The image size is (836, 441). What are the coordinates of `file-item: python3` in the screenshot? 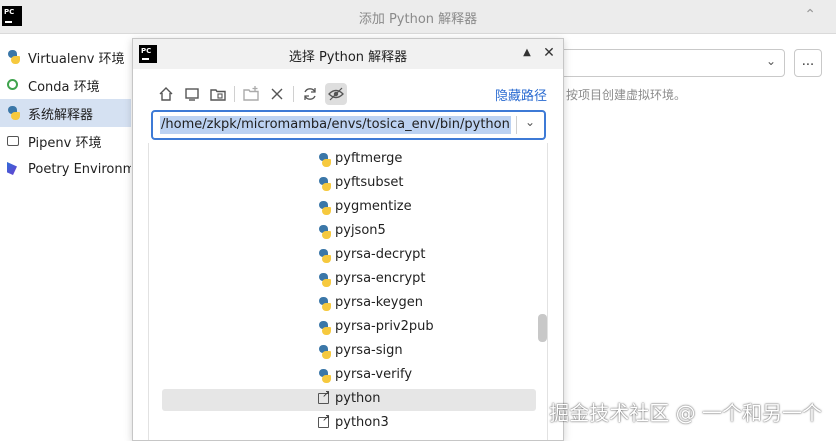 It's located at (349, 424).